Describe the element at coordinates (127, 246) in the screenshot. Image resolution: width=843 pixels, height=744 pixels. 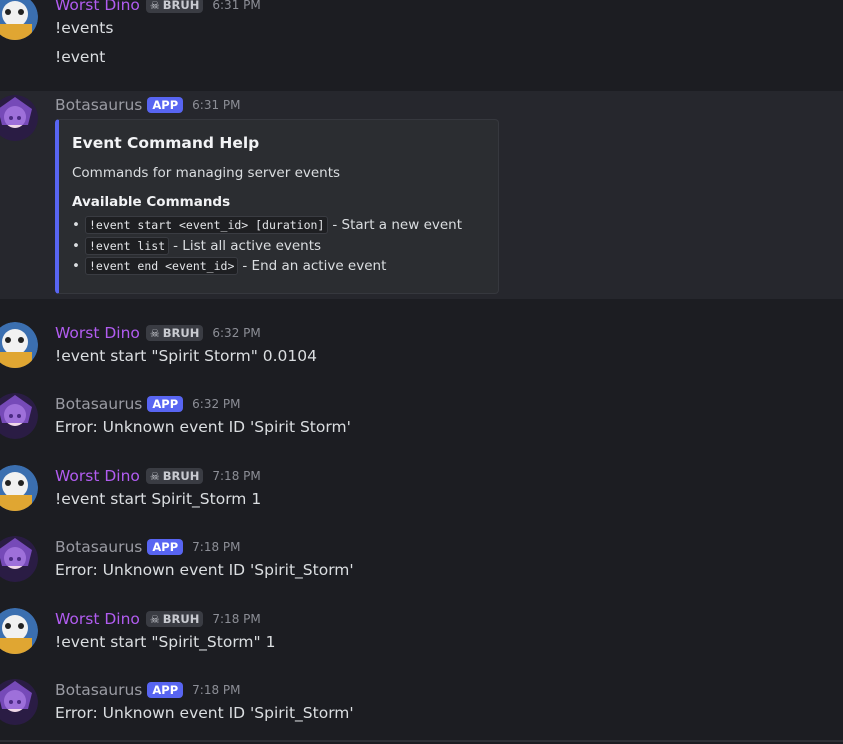
I see `command-code: !event list` at that location.